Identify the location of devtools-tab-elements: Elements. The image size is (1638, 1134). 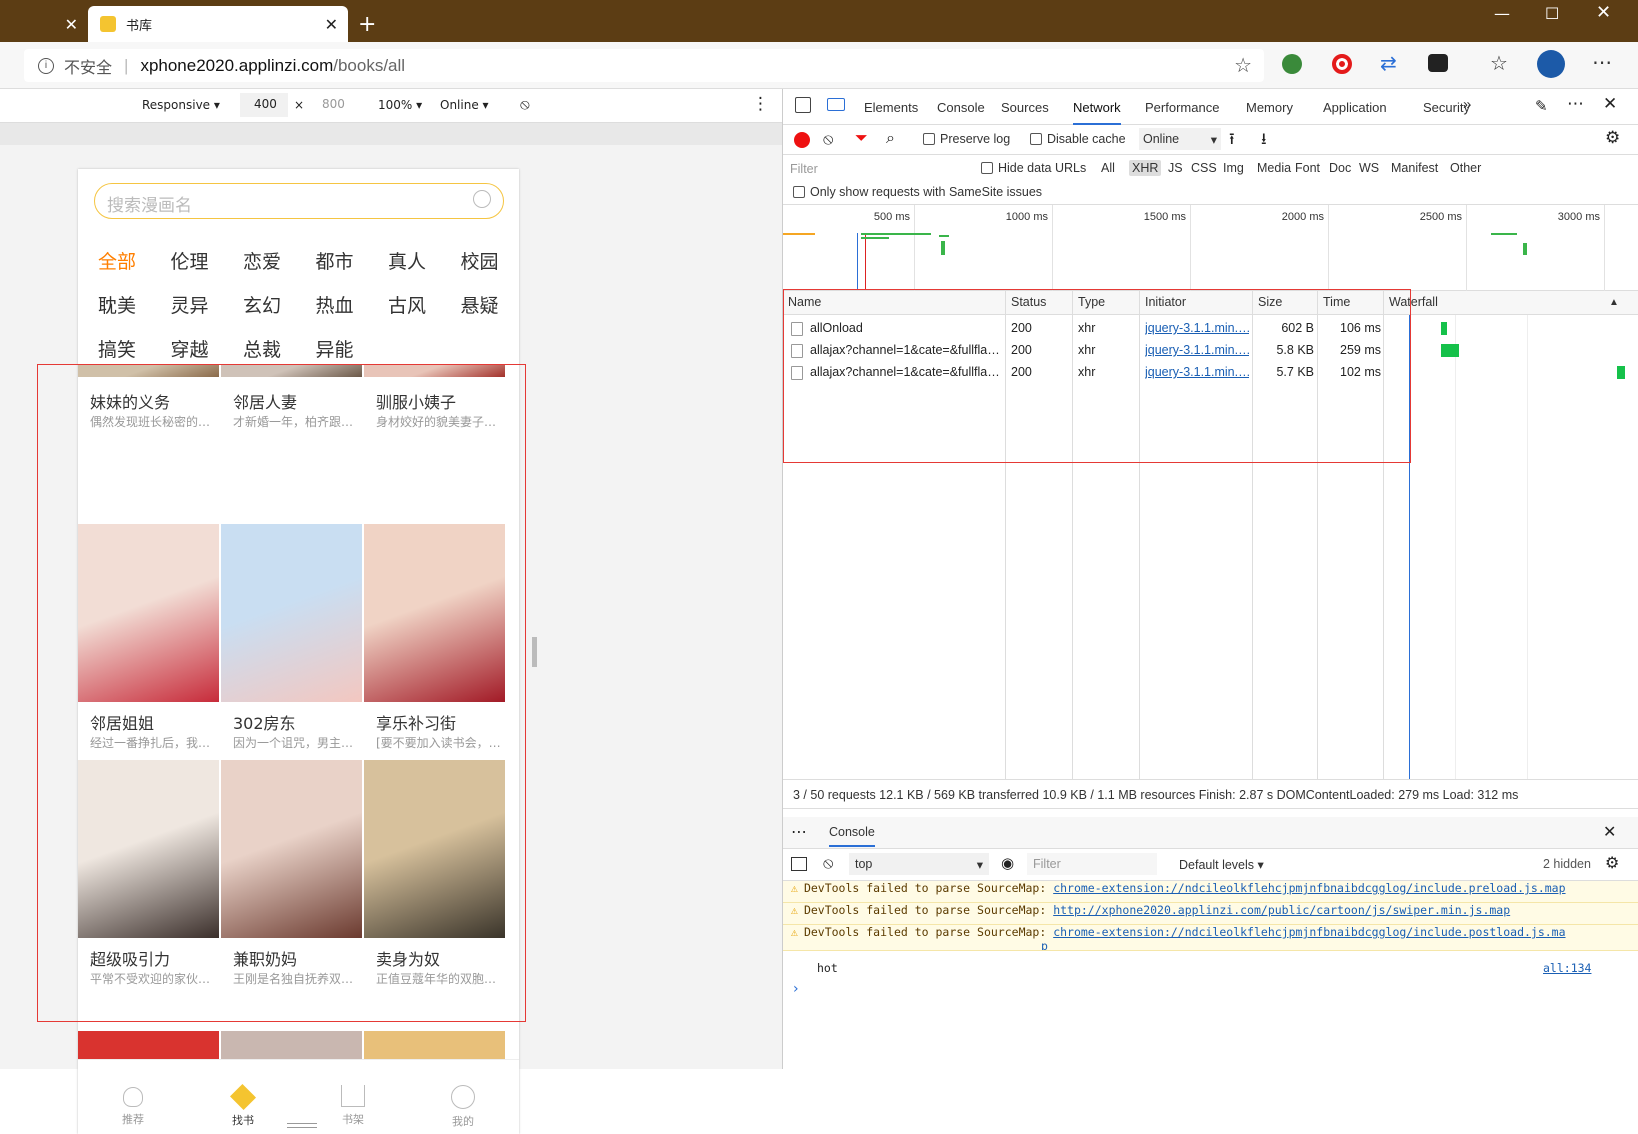
(891, 107).